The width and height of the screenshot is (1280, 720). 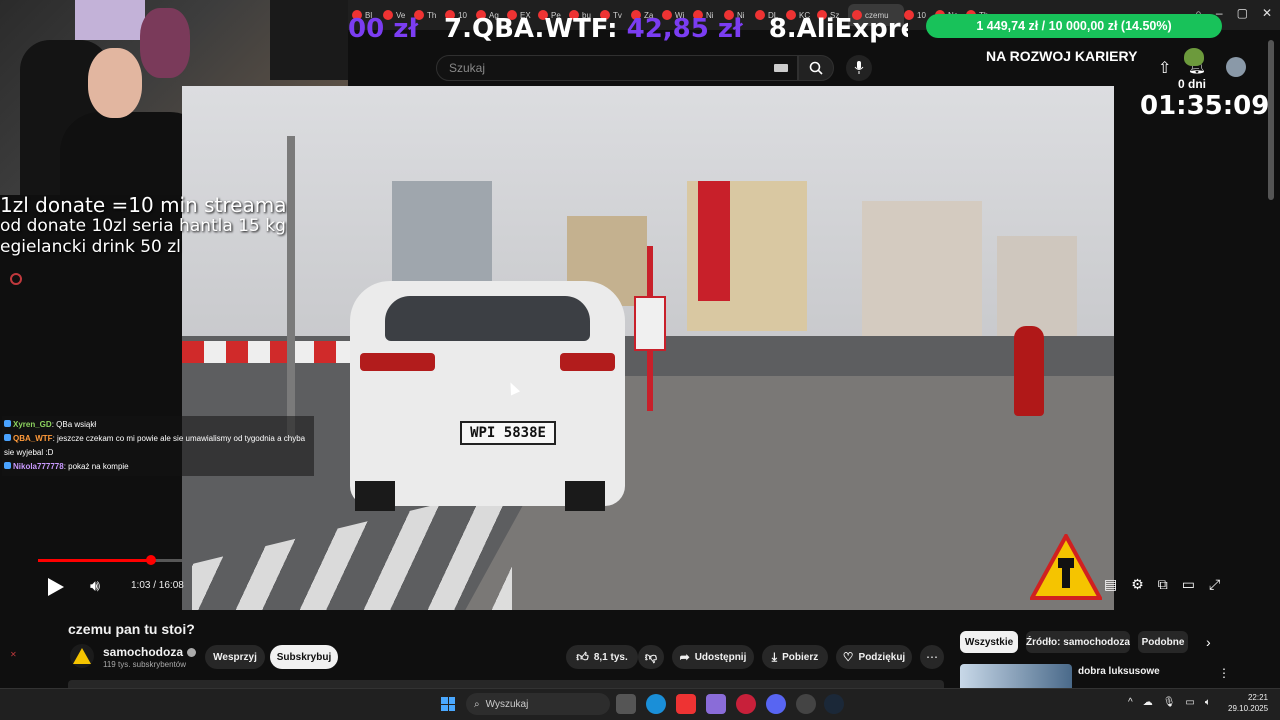 What do you see at coordinates (800, 657) in the screenshot?
I see `download-label: Pobierz` at bounding box center [800, 657].